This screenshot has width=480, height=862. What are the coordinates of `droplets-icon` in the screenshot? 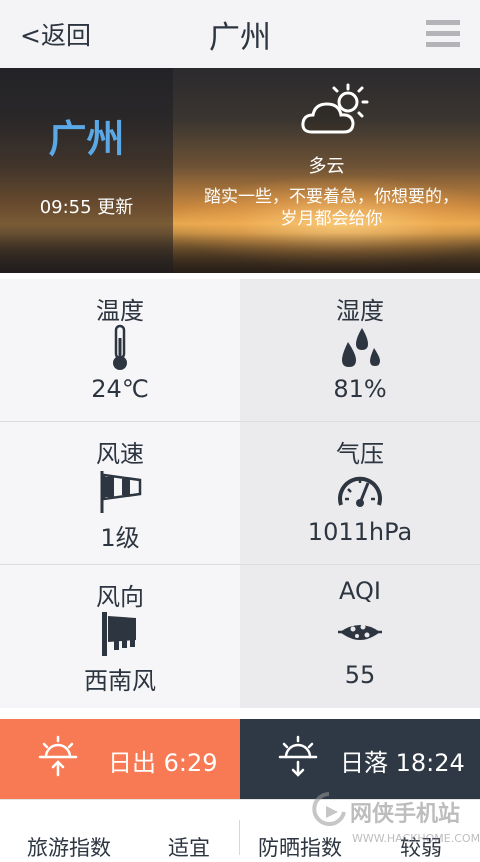 It's located at (361, 347).